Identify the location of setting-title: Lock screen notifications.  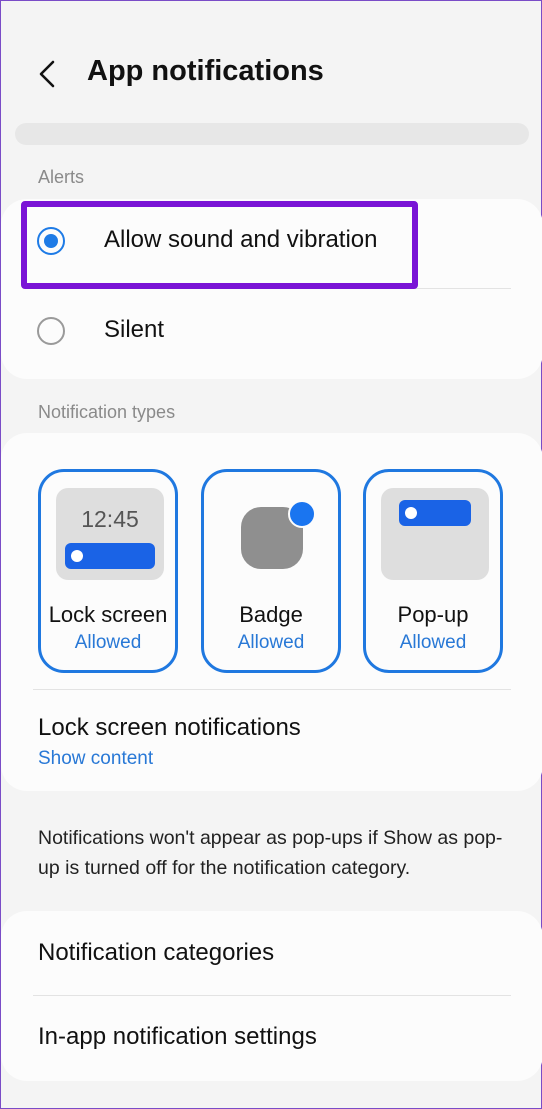
(169, 727).